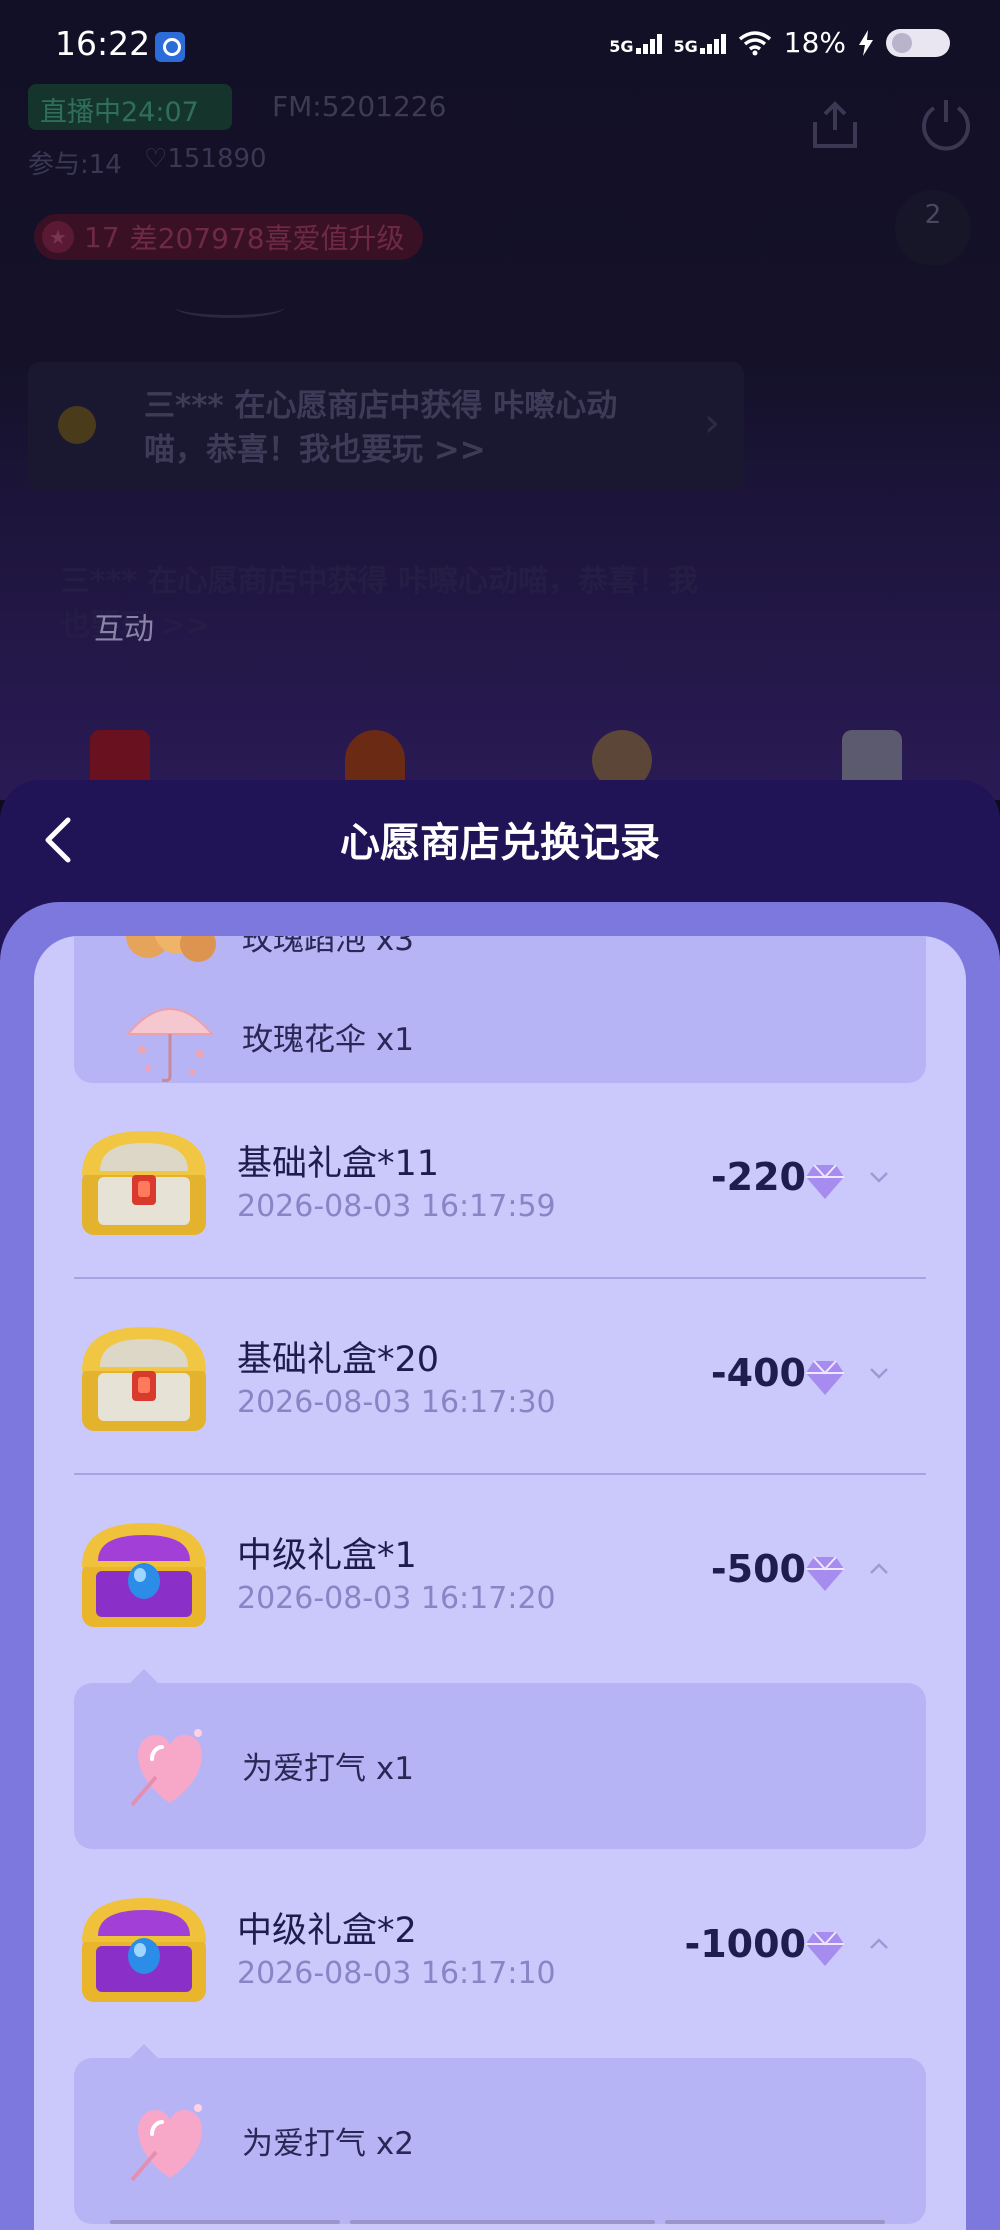  What do you see at coordinates (170, 47) in the screenshot?
I see `app-notification-icon` at bounding box center [170, 47].